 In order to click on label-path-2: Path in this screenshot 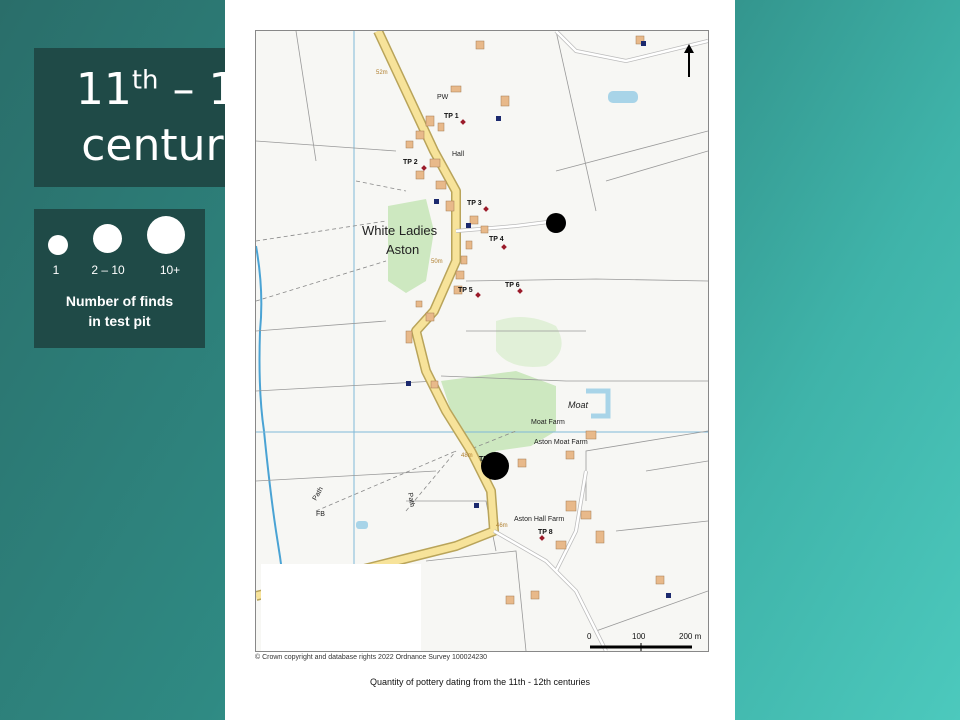, I will do `click(410, 500)`.